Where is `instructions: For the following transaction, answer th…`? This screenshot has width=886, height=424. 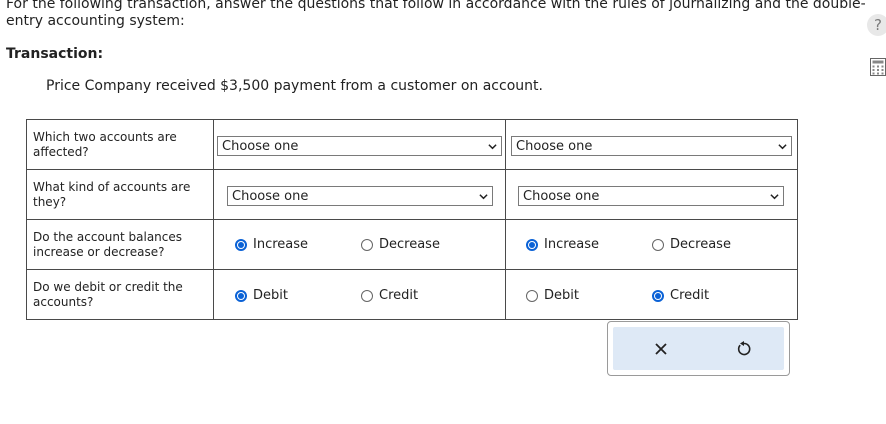 instructions: For the following transaction, answer th… is located at coordinates (436, 14).